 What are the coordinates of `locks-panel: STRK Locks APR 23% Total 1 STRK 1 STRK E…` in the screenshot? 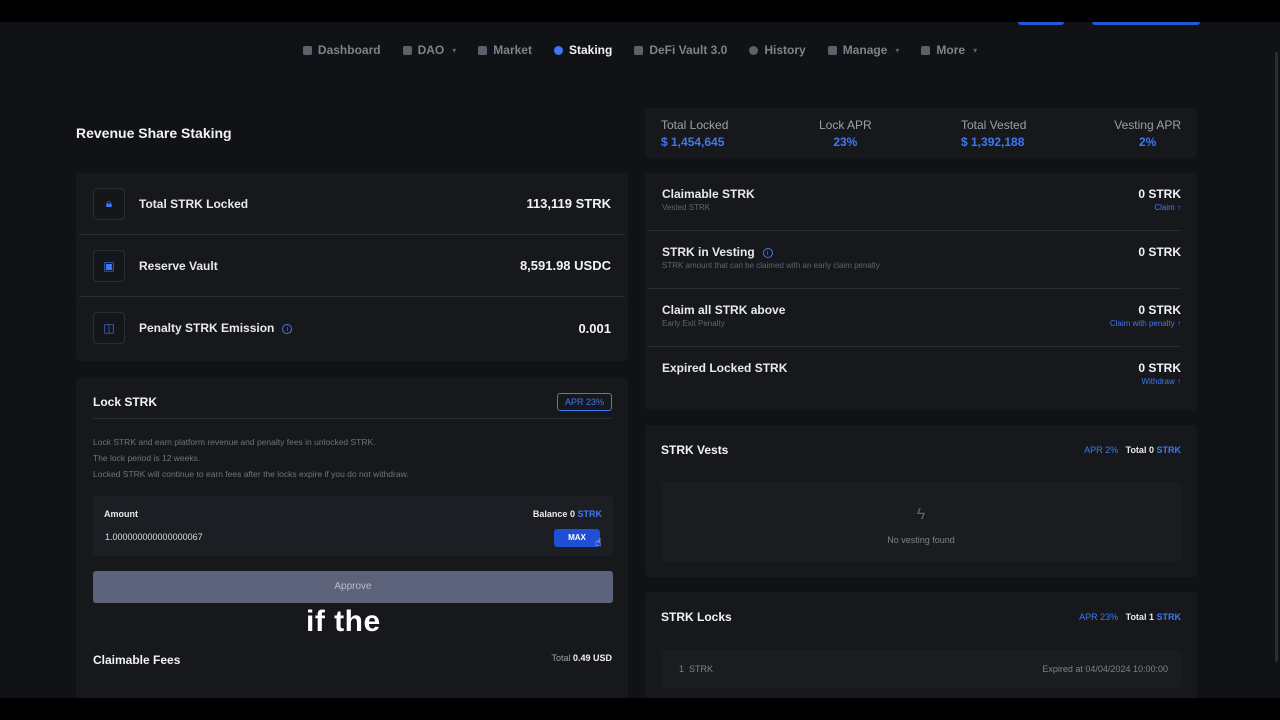 It's located at (921, 645).